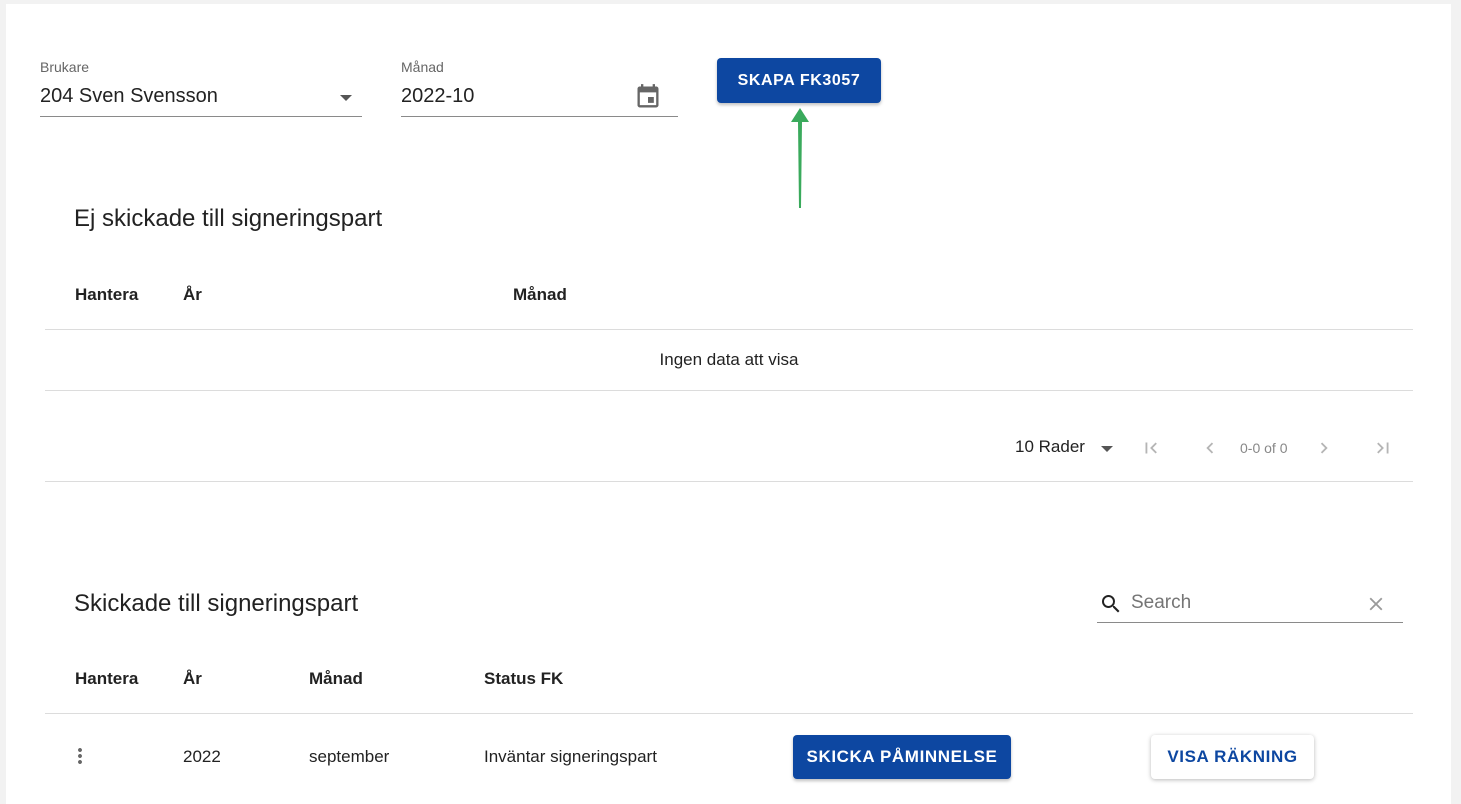  I want to click on manad-field: 2022-10, so click(539, 100).